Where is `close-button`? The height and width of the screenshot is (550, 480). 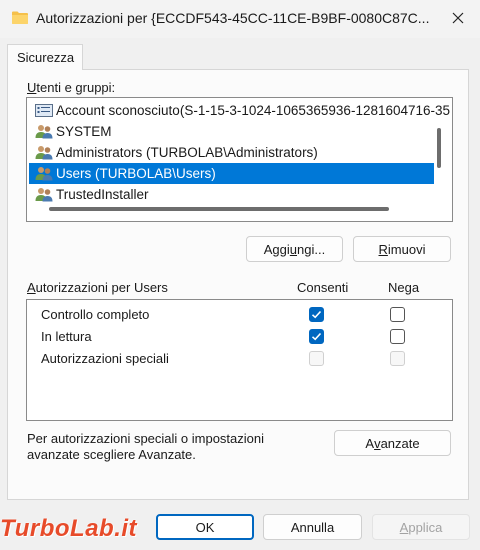
close-button is located at coordinates (458, 18).